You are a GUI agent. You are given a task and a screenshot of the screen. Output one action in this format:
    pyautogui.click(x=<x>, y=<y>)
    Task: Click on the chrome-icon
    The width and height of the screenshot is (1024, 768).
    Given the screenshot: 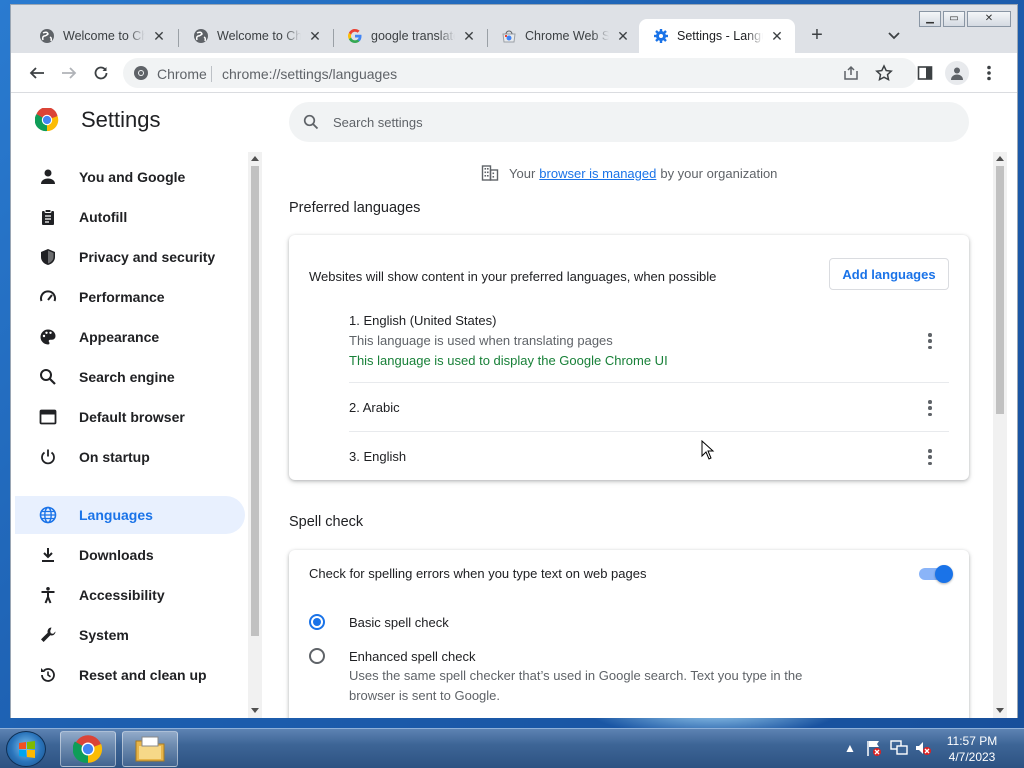 What is the action you would take?
    pyautogui.click(x=88, y=749)
    